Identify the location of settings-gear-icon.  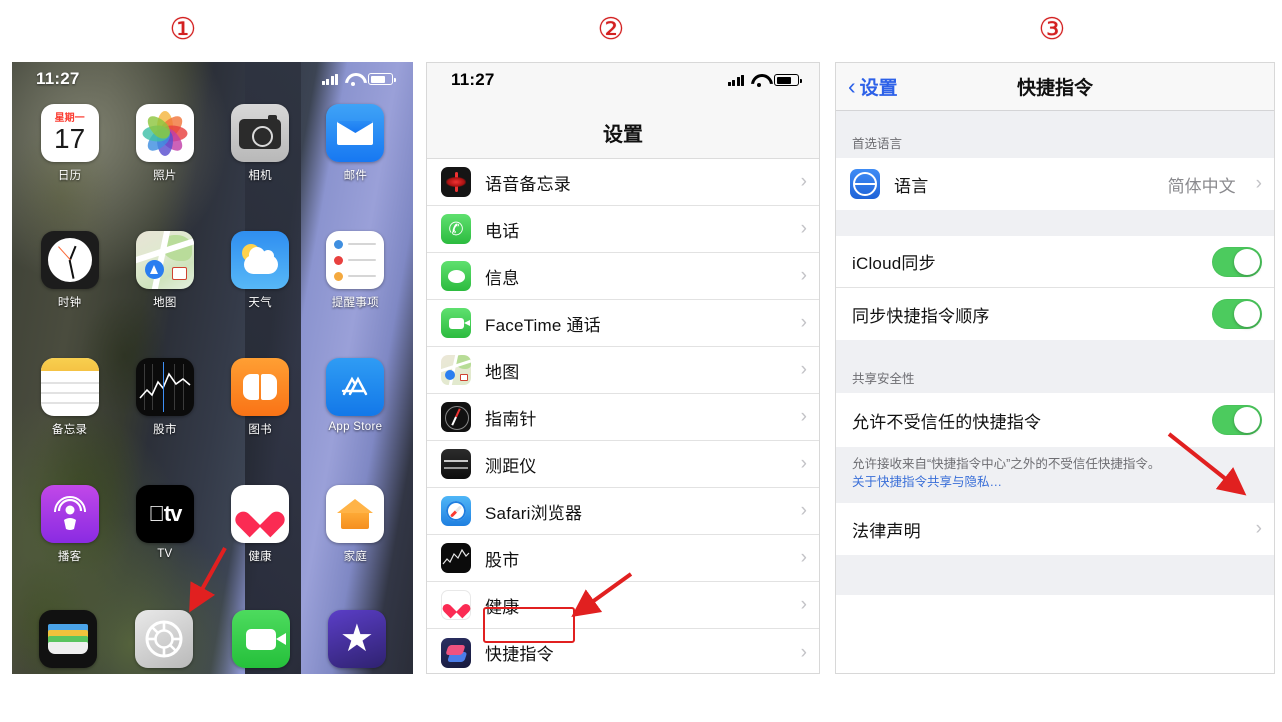
(164, 639).